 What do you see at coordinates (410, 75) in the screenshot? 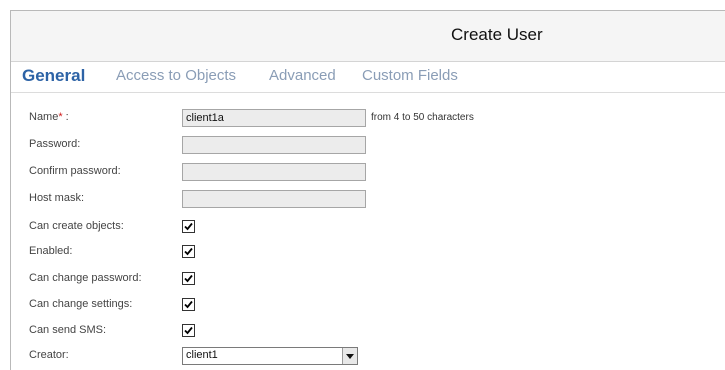
I see `tab-custom-fields: Custom Fields` at bounding box center [410, 75].